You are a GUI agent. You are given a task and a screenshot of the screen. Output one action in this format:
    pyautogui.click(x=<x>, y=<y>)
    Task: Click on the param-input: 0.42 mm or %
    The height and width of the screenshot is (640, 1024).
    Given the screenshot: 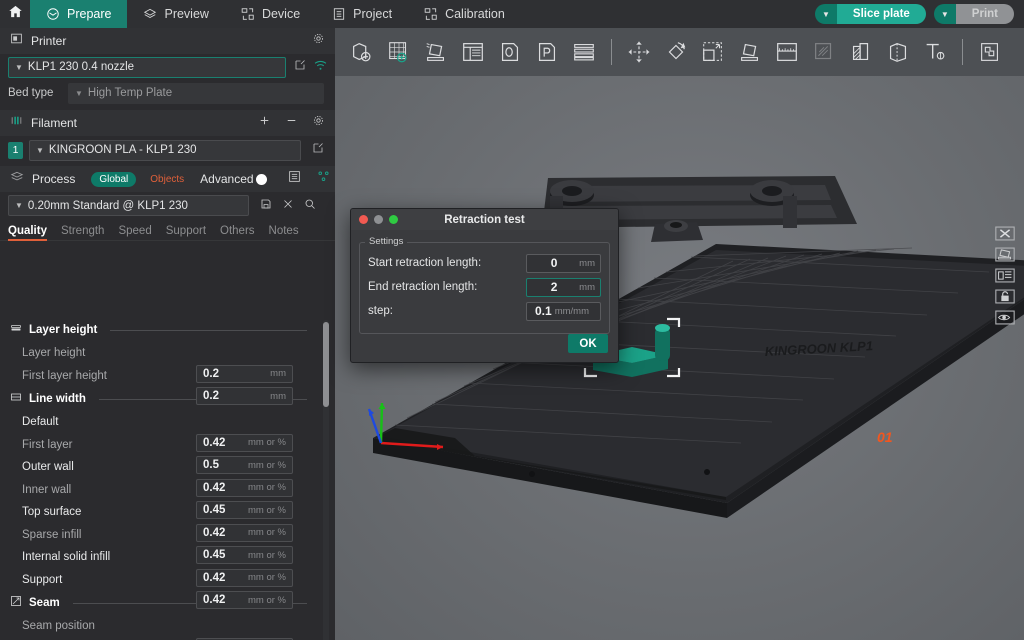 What is the action you would take?
    pyautogui.click(x=244, y=600)
    